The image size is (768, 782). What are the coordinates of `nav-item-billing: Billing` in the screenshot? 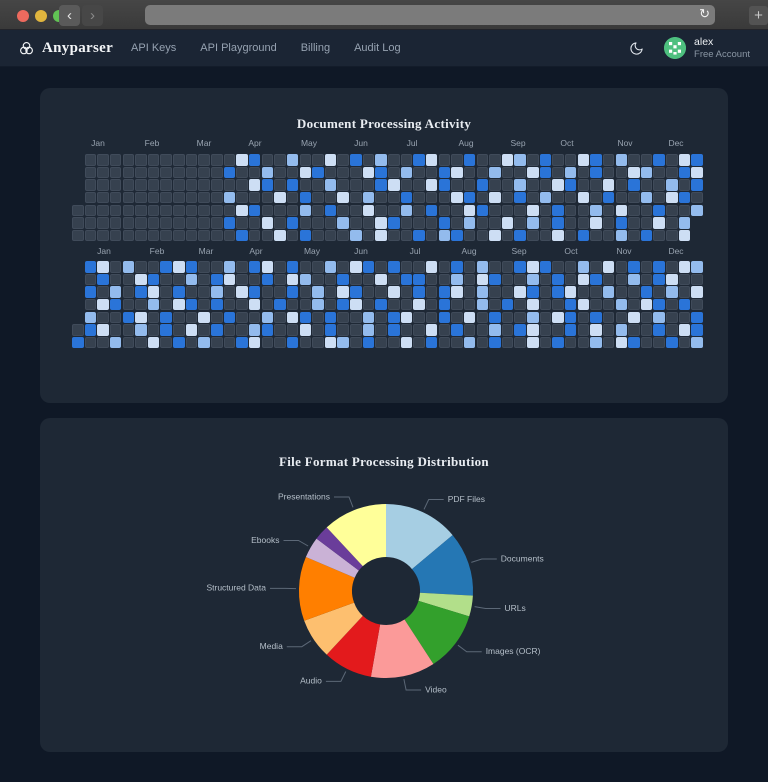 It's located at (315, 48).